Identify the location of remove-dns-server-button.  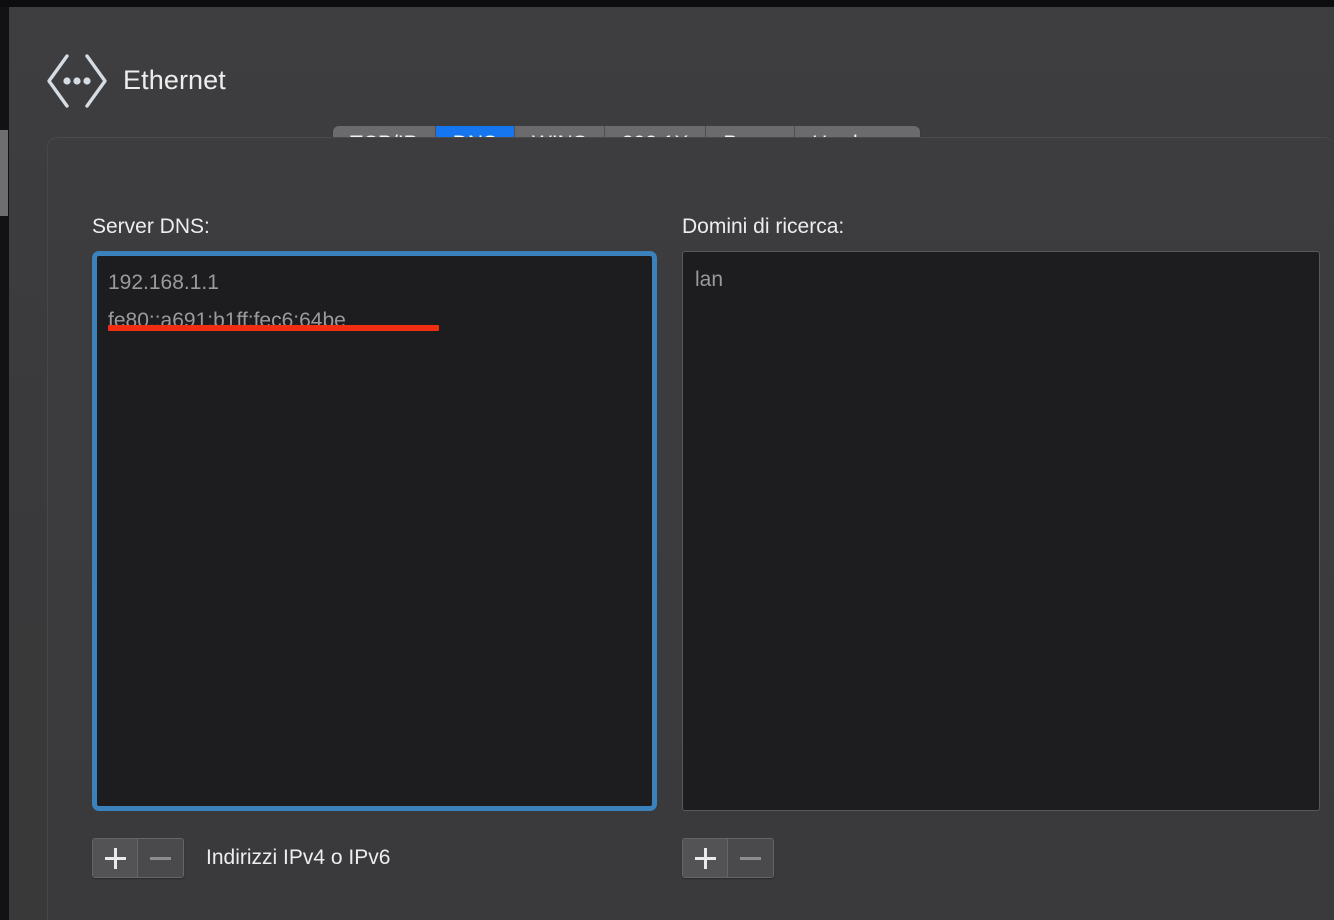
(160, 858).